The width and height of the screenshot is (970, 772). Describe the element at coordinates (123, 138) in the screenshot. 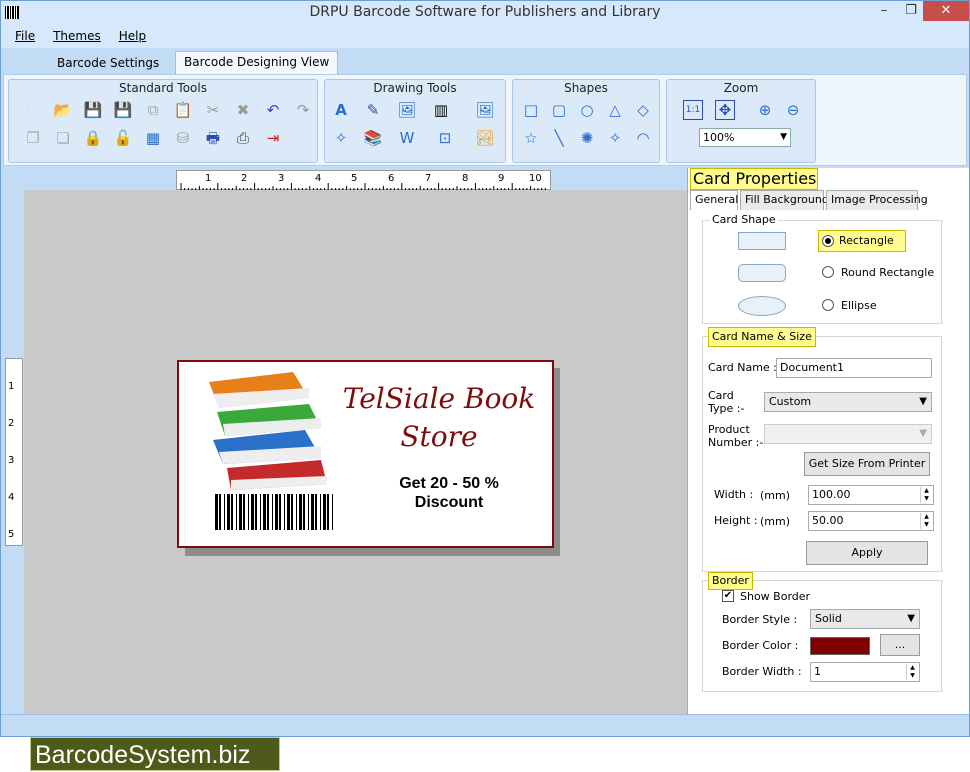

I see `unlock-icon: 🔓` at that location.